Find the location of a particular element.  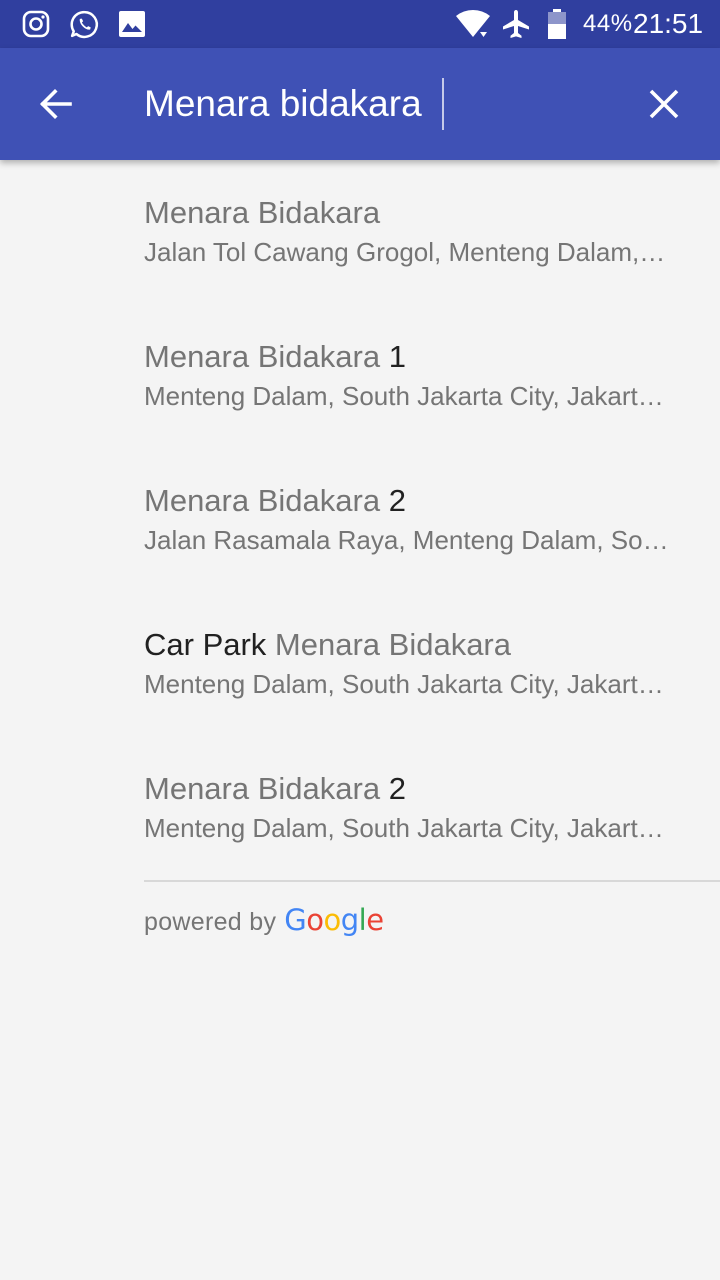

google-logo-letter: G is located at coordinates (295, 920).